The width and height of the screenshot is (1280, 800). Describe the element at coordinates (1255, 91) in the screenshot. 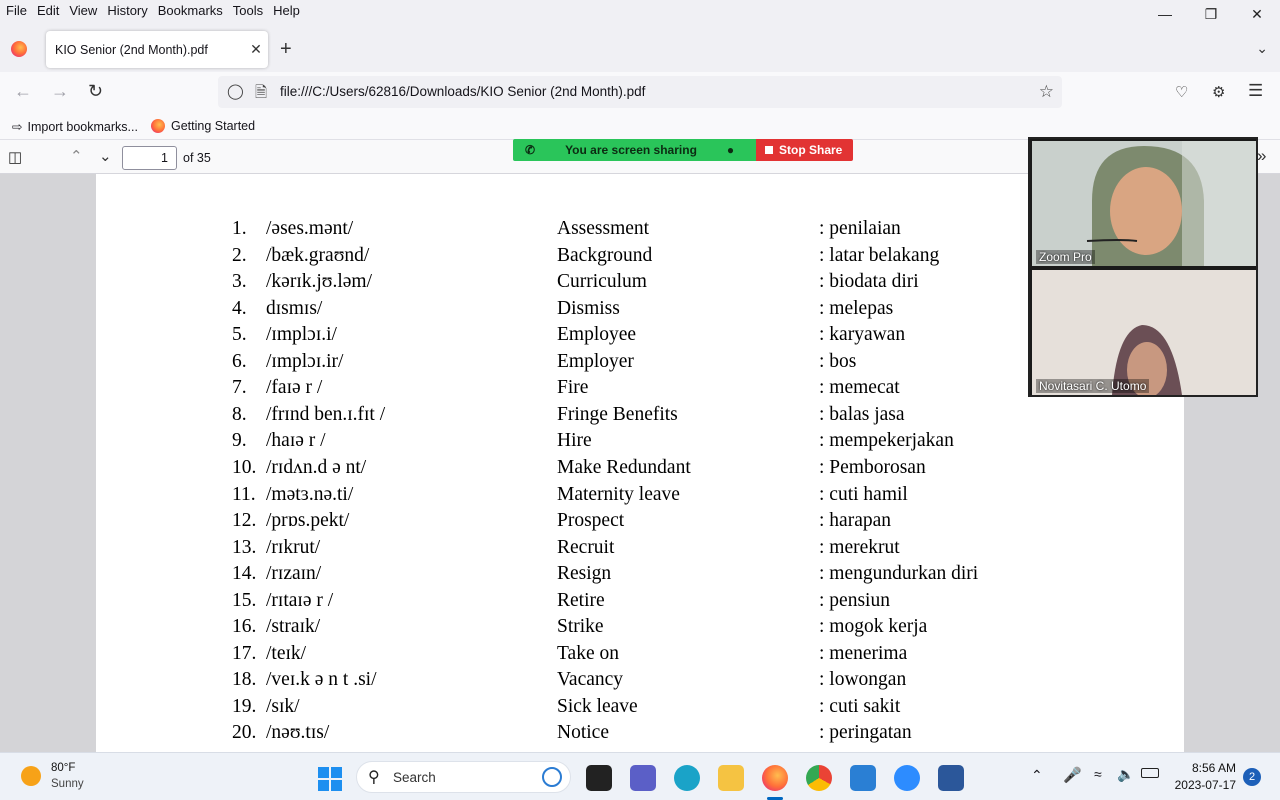

I see `hamburger-menu-icon: ☰` at that location.